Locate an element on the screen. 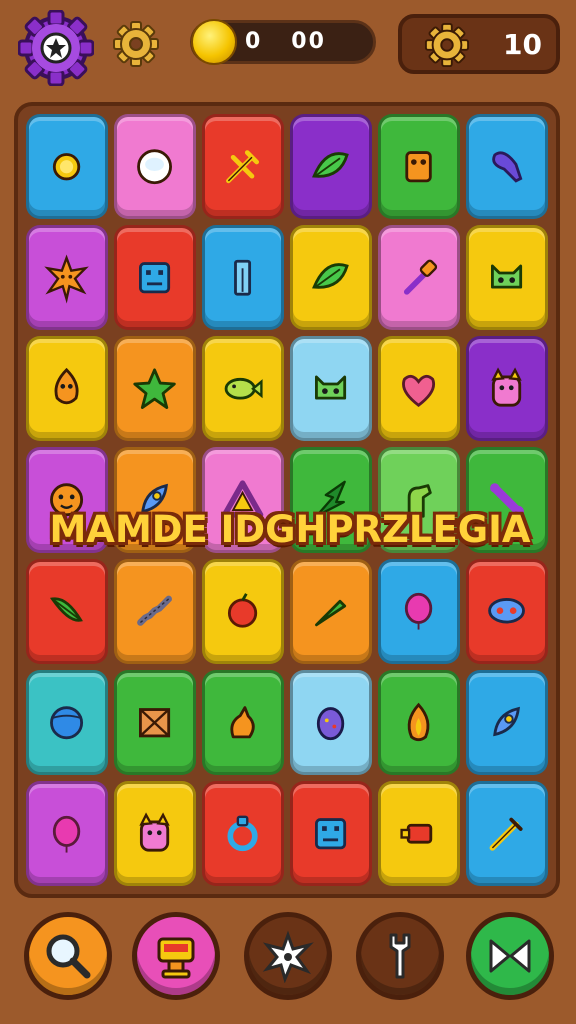  tile-star-burst is located at coordinates (67, 278).